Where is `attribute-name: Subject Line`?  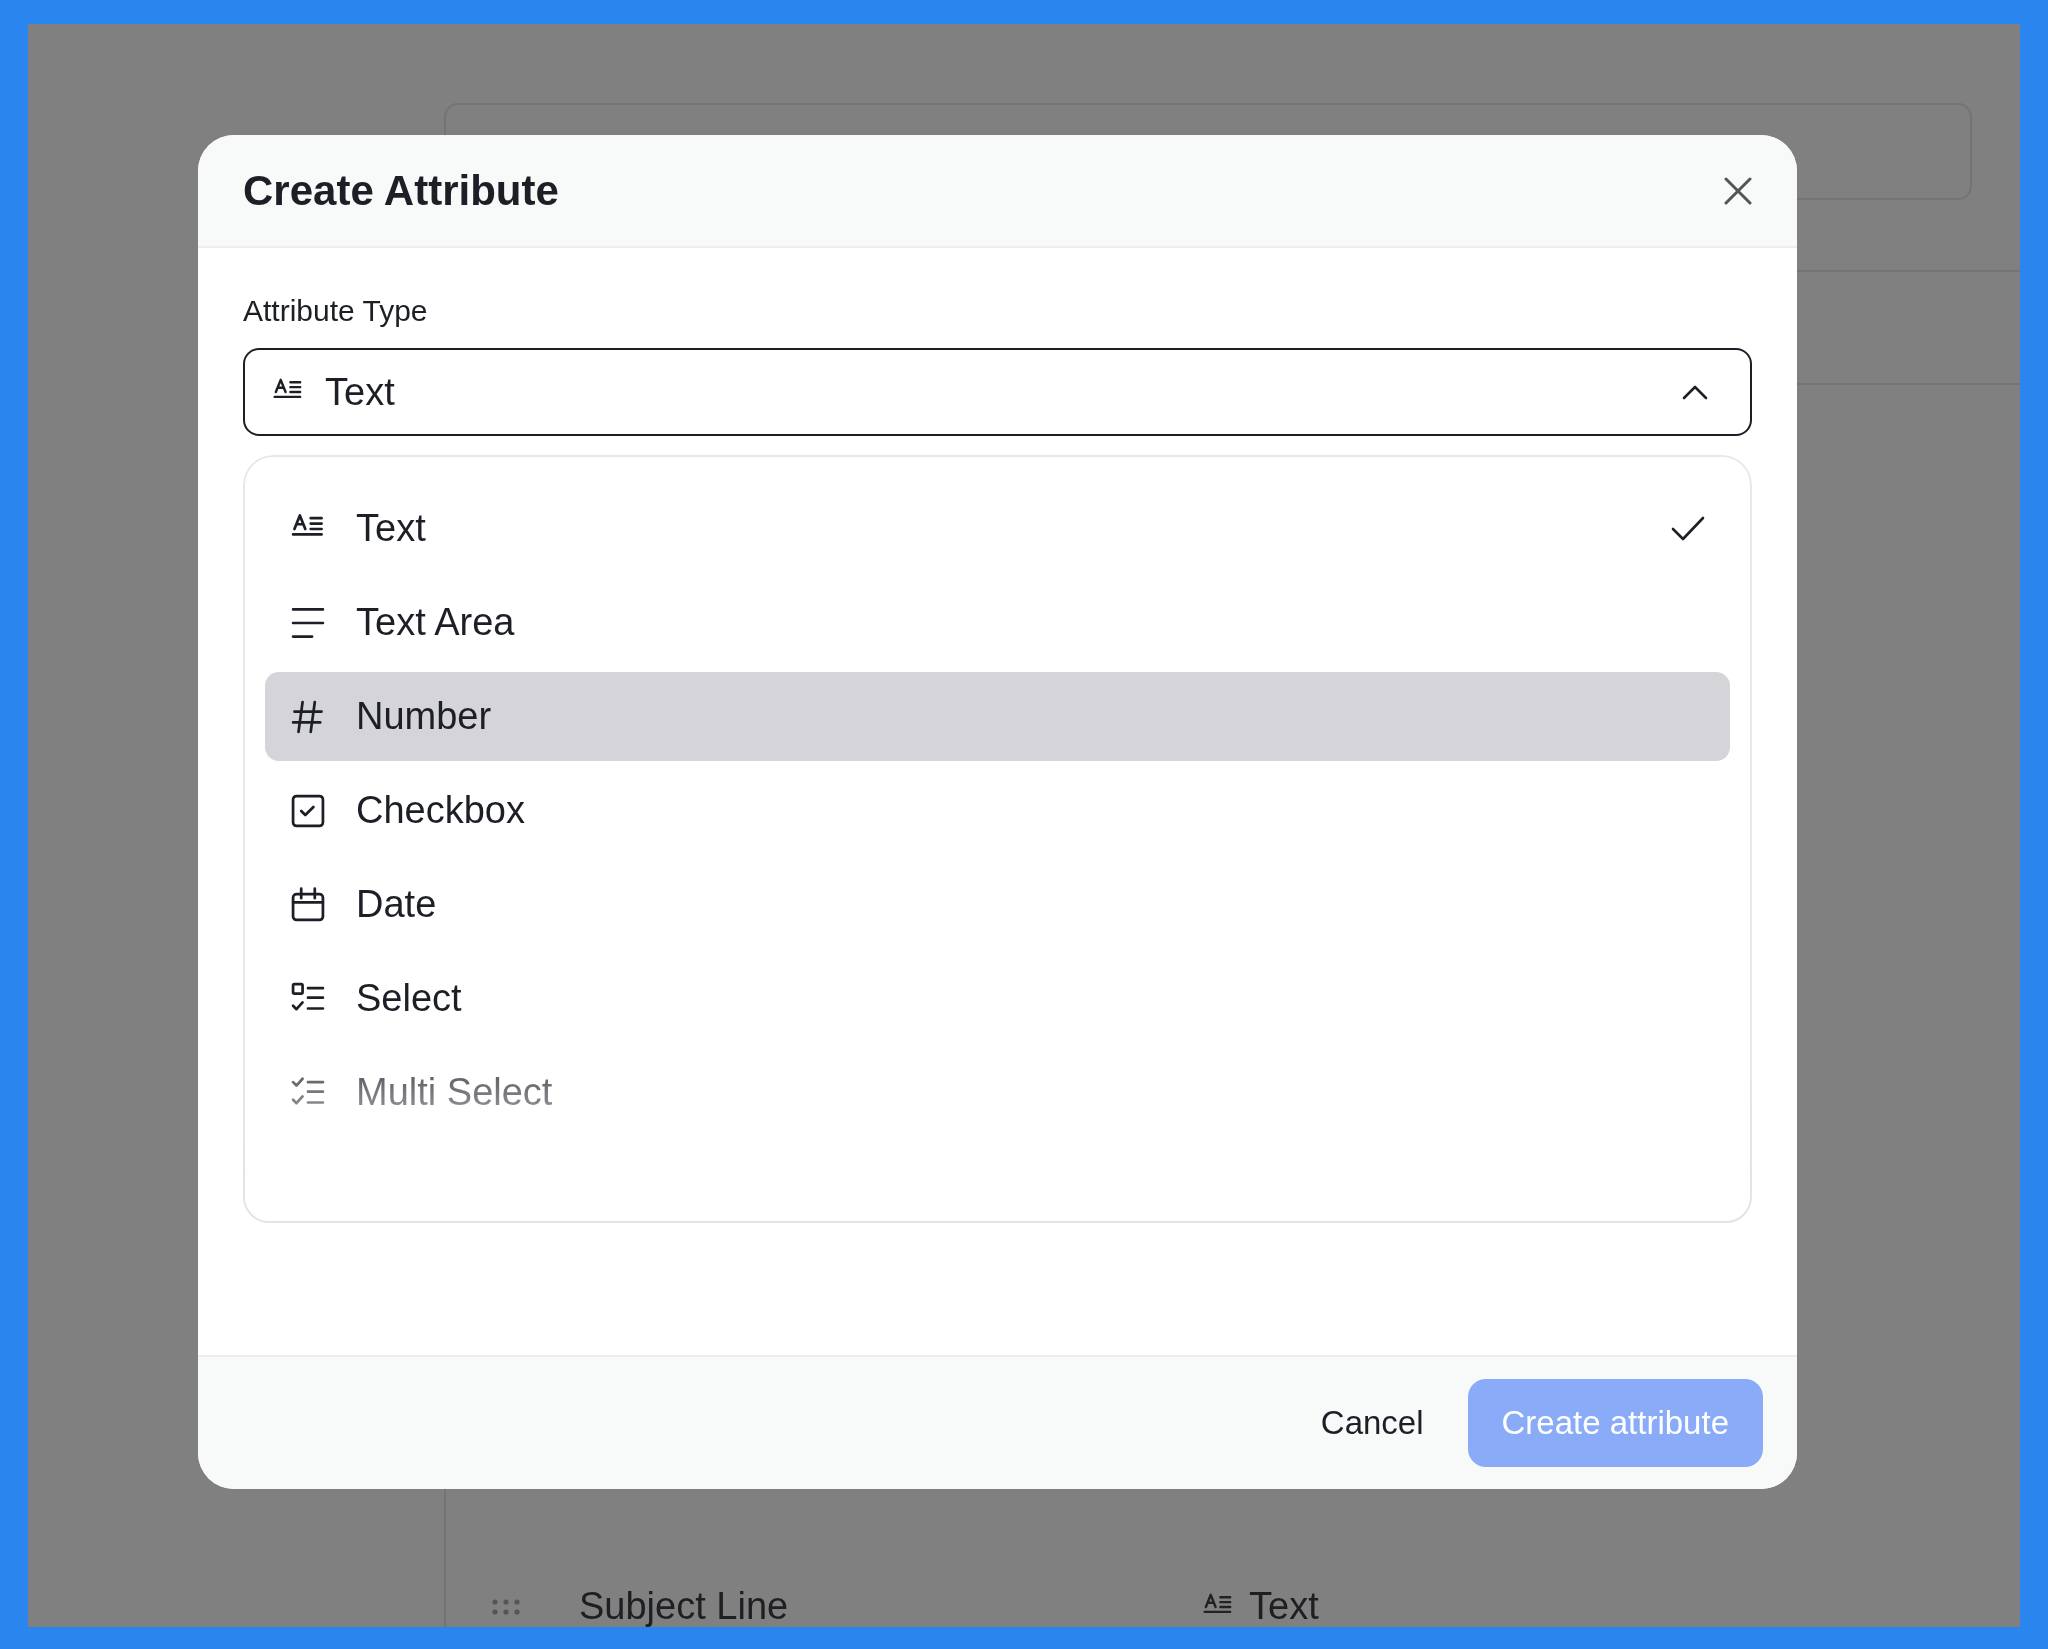 attribute-name: Subject Line is located at coordinates (684, 1607).